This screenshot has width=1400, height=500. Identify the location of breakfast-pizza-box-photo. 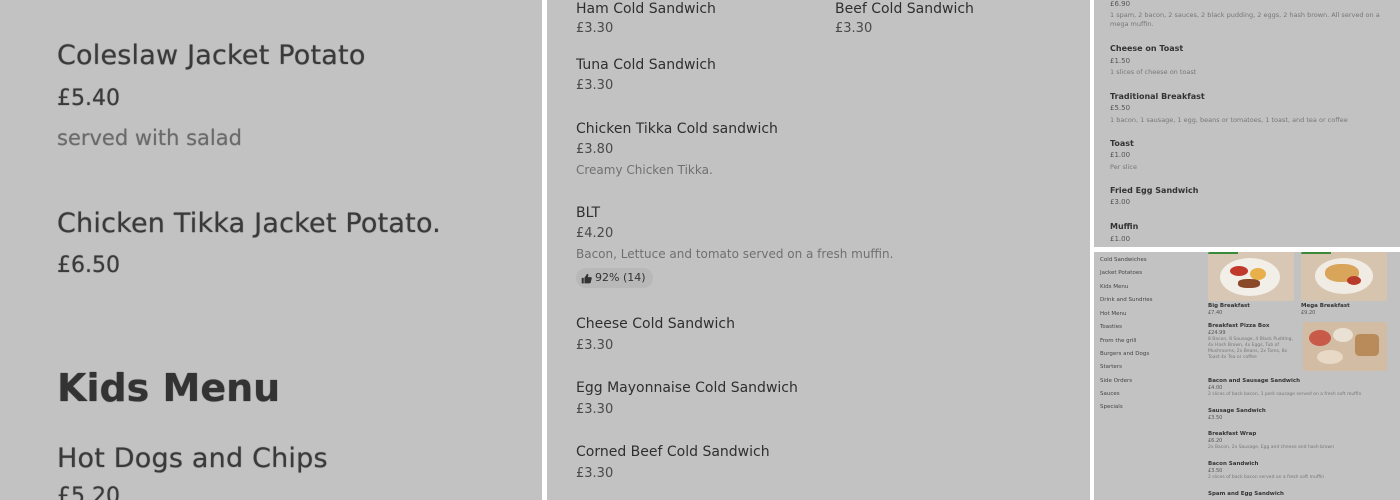
(1345, 346).